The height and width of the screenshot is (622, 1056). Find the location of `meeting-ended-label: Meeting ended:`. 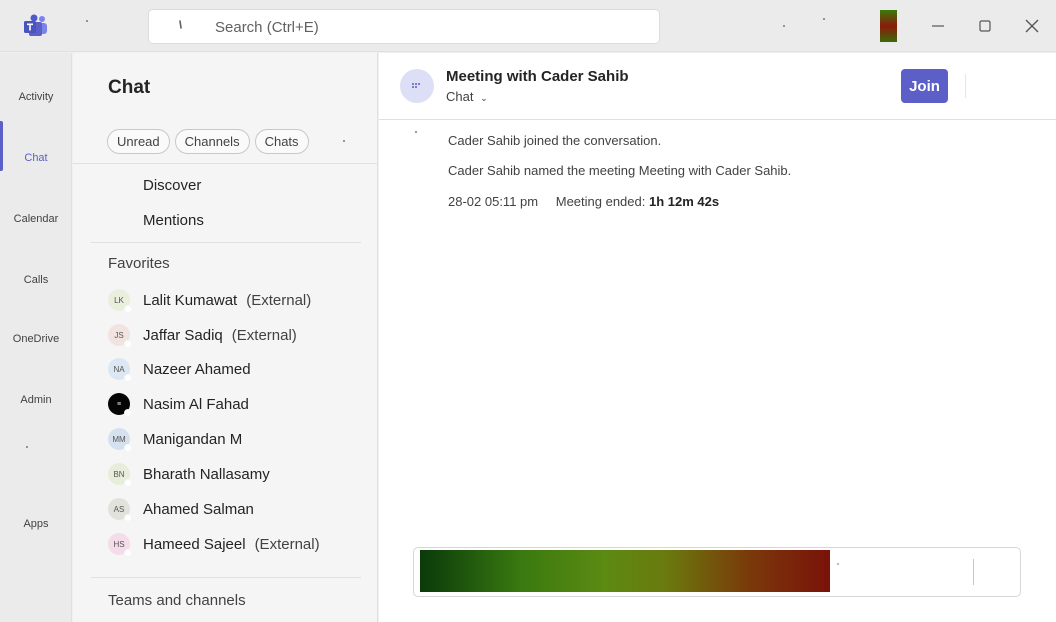

meeting-ended-label: Meeting ended: is located at coordinates (600, 201).